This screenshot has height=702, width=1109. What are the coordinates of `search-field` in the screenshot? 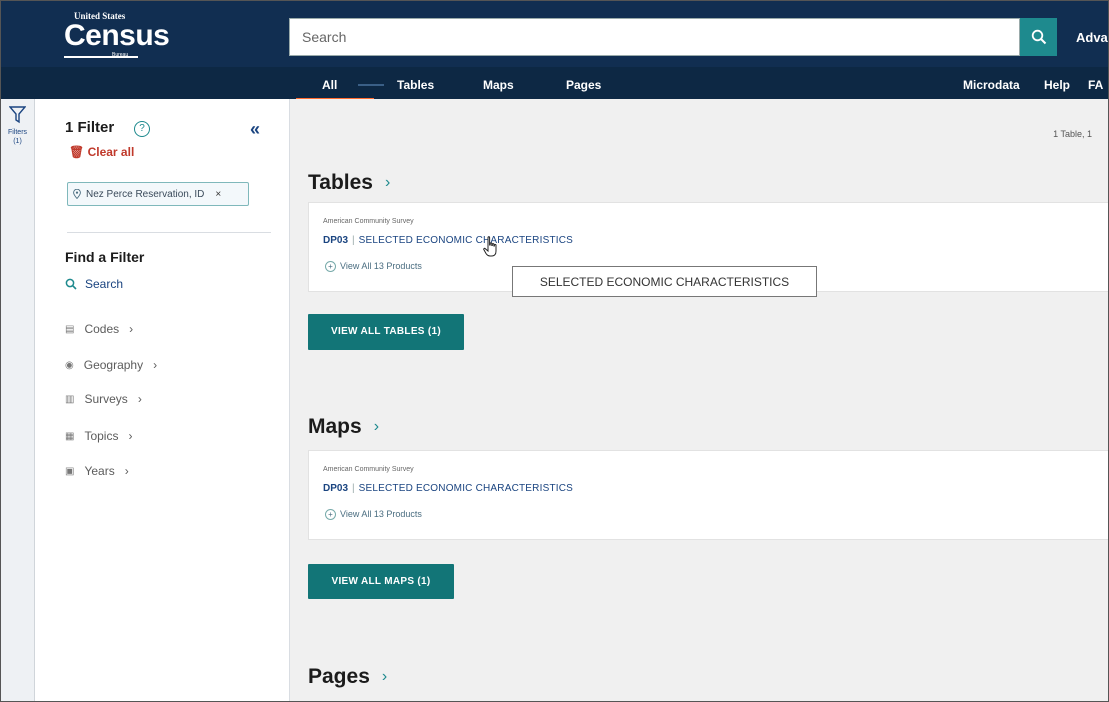 It's located at (654, 37).